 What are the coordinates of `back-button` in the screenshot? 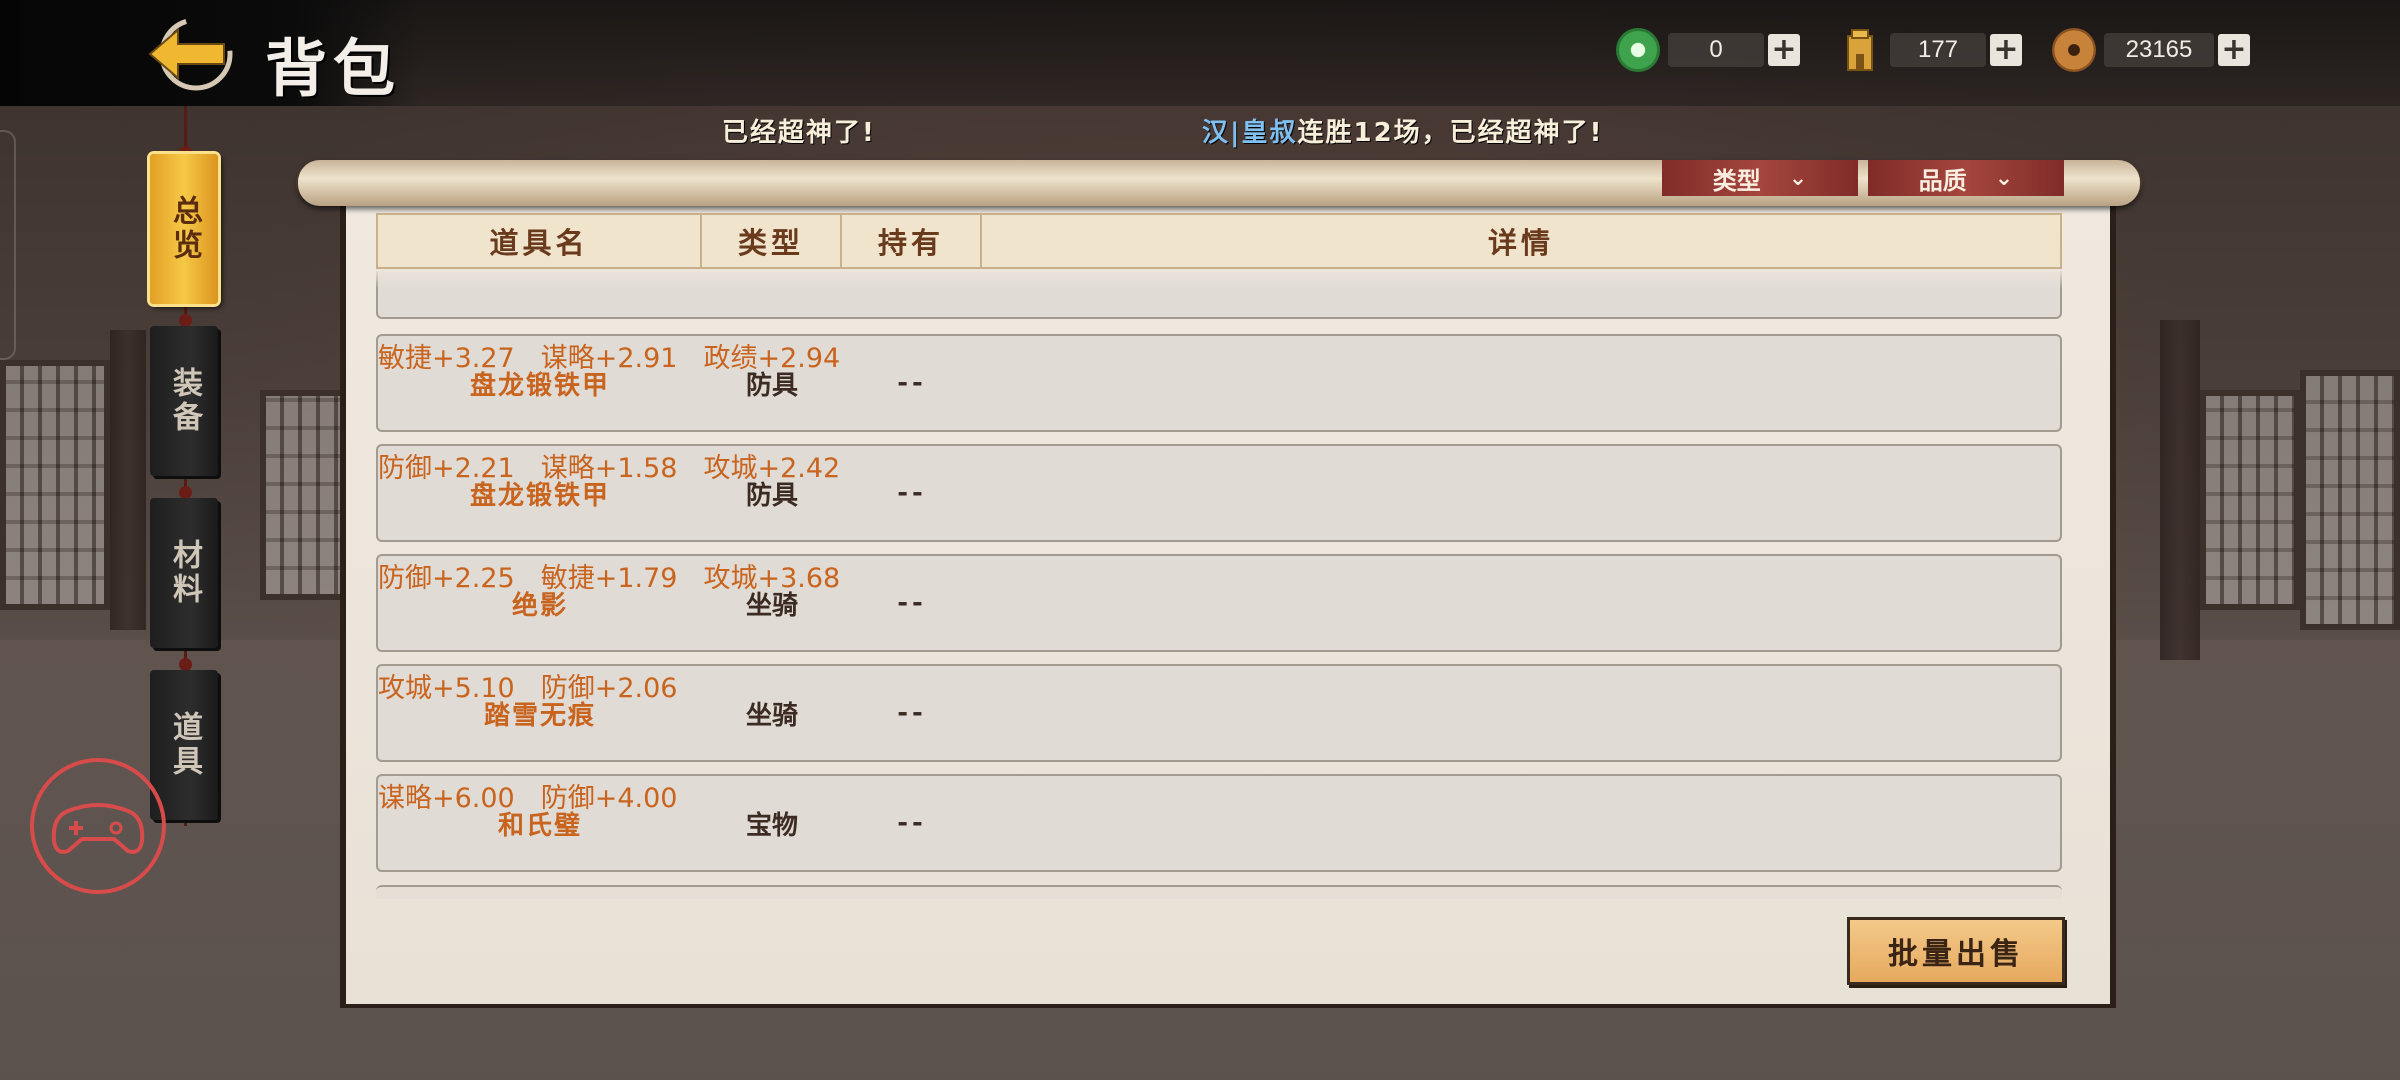 It's located at (190, 54).